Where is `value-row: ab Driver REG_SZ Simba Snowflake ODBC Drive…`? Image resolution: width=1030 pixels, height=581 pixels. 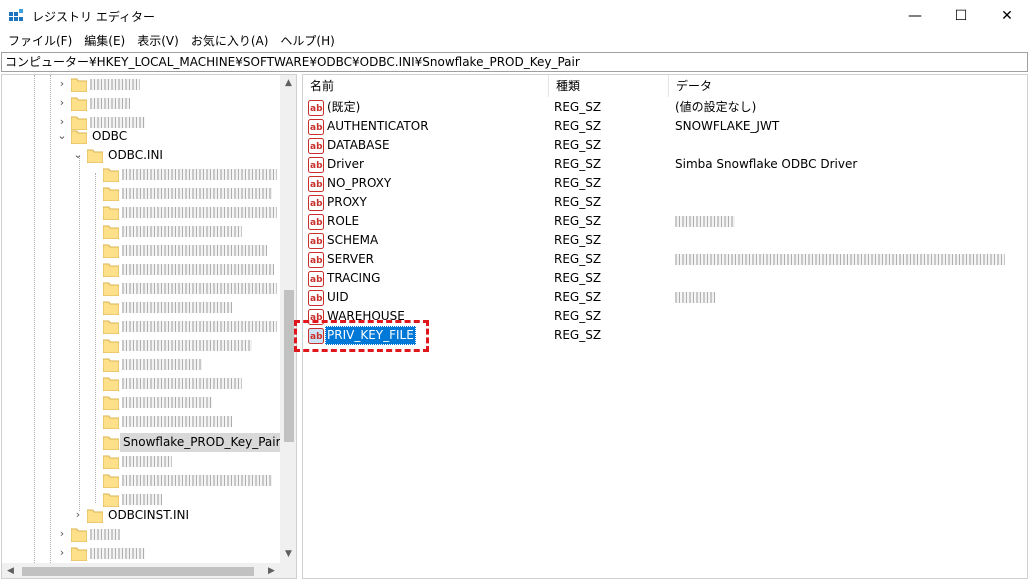 value-row: ab Driver REG_SZ Simba Snowflake ODBC Drive… is located at coordinates (665, 164).